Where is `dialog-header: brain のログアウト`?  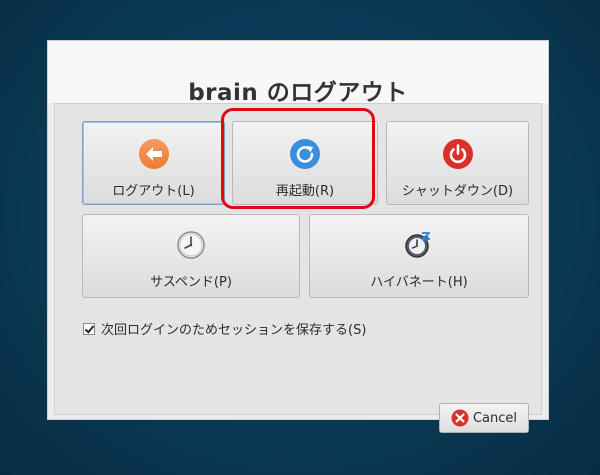 dialog-header: brain のログアウト is located at coordinates (298, 73).